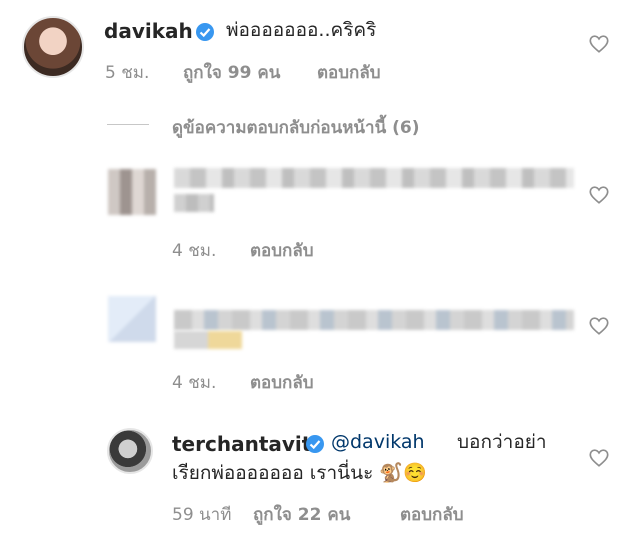  What do you see at coordinates (301, 514) in the screenshot?
I see `comment-likes: ถูกใจ 22 คน` at bounding box center [301, 514].